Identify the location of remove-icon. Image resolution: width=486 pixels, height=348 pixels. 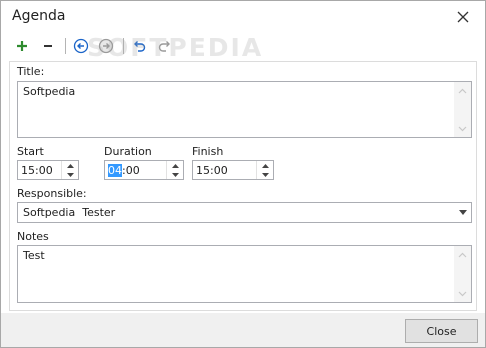
(48, 46).